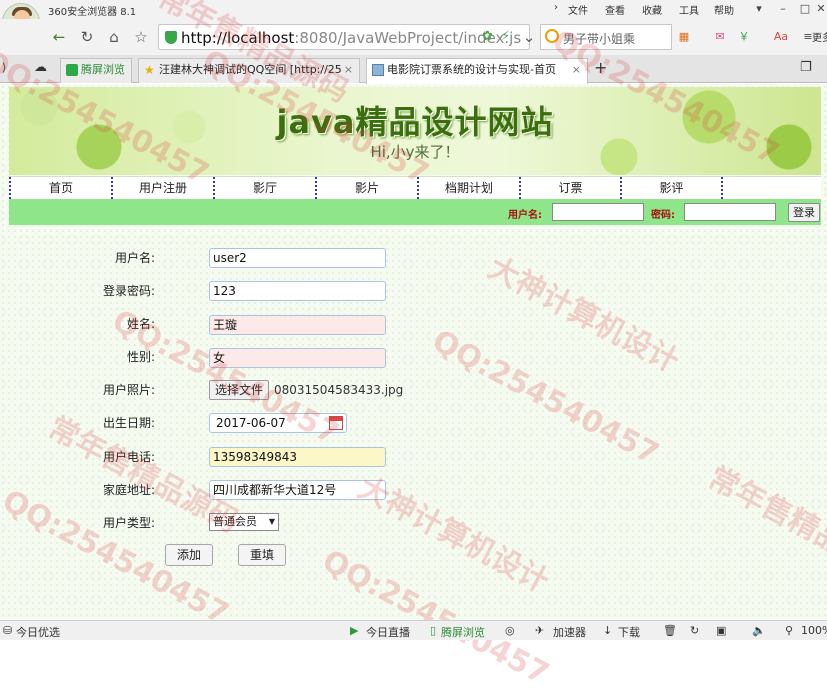 This screenshot has height=692, width=827. I want to click on search-input-text: 男子带小姐乘, so click(599, 39).